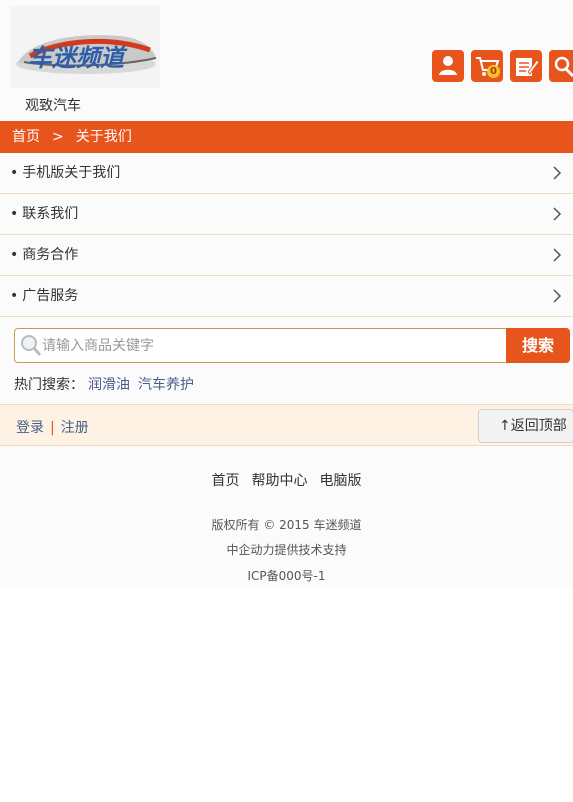 Image resolution: width=573 pixels, height=802 pixels. What do you see at coordinates (226, 481) in the screenshot?
I see `footer-link-home: 首页` at bounding box center [226, 481].